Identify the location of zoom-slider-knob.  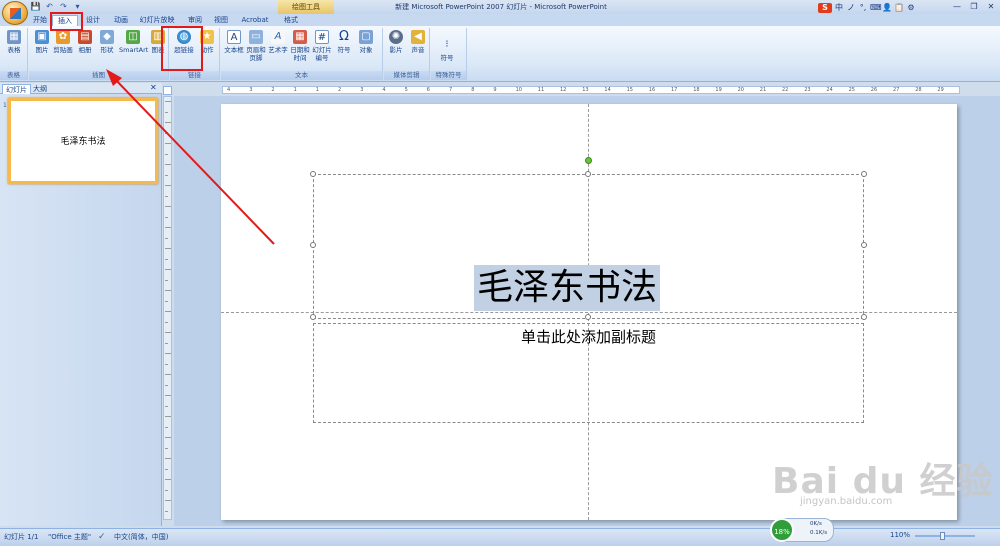
(942, 536).